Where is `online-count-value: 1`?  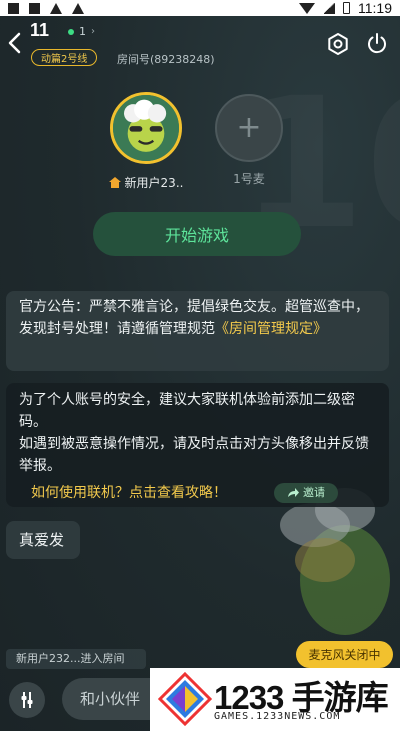 online-count-value: 1 is located at coordinates (82, 31).